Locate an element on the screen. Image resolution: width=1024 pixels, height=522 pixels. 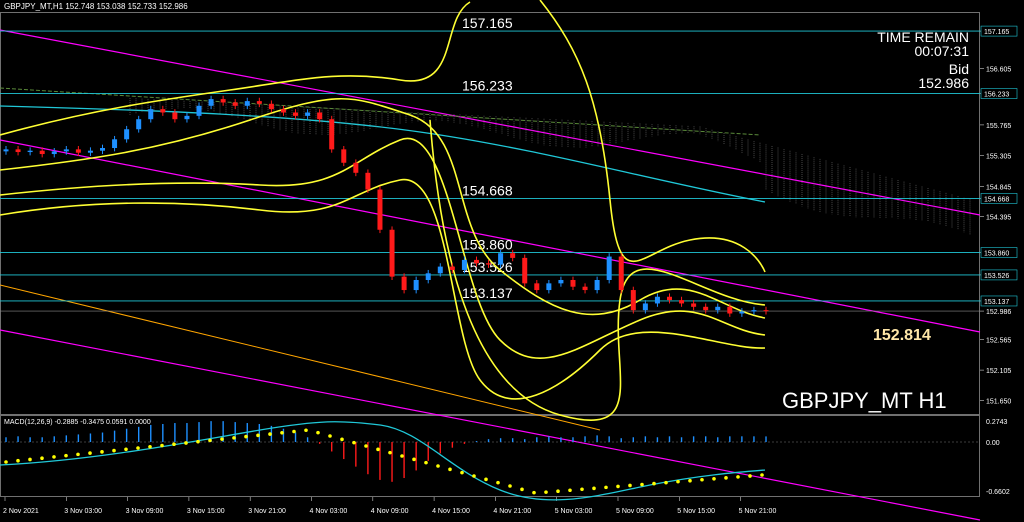
time-axis-label: 4 Nov 21:00 is located at coordinates (512, 511).